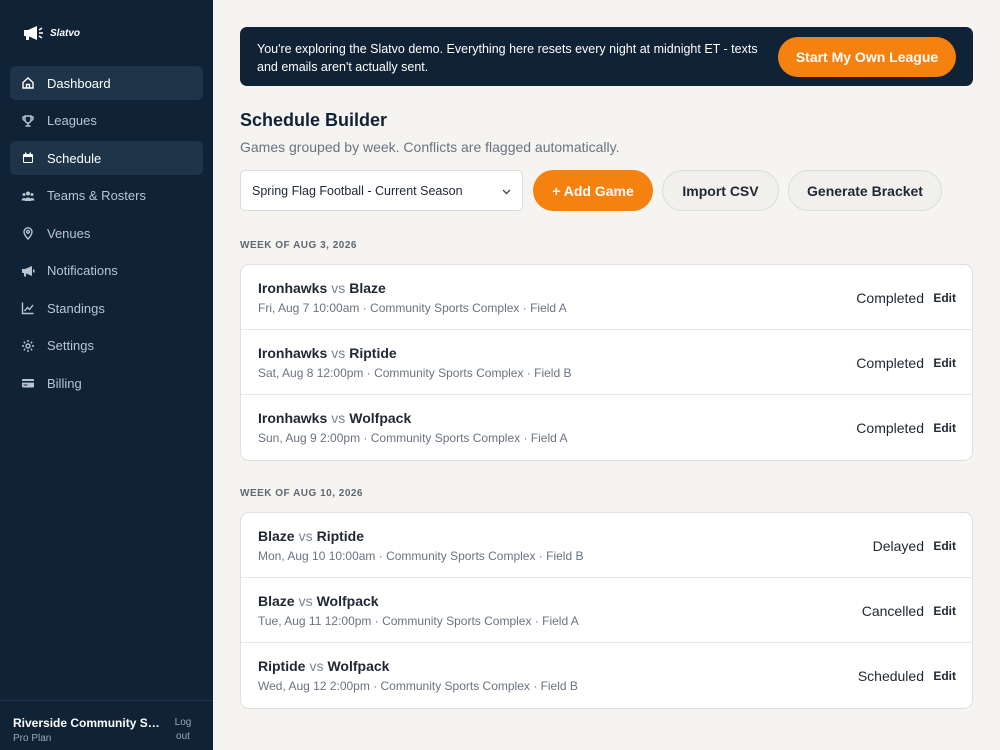 The height and width of the screenshot is (750, 1000). Describe the element at coordinates (33, 33) in the screenshot. I see `megaphone-logo-icon` at that location.